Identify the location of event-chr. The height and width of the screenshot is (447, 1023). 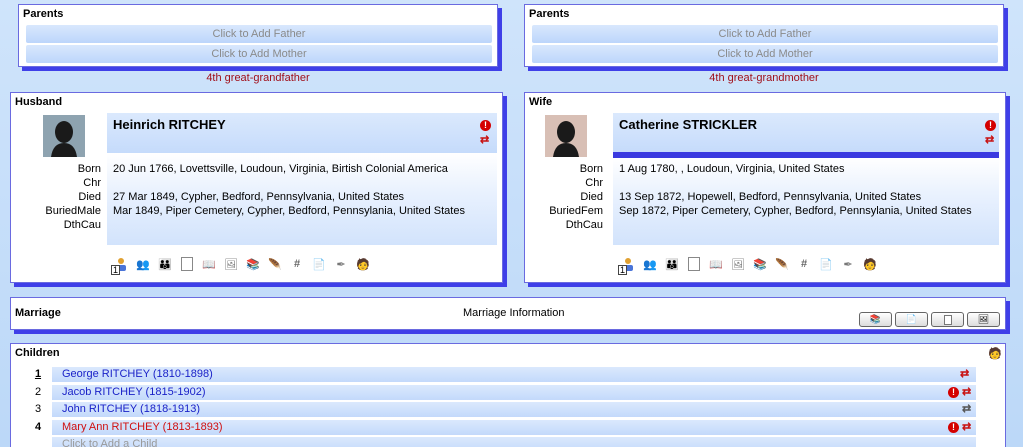
(302, 183).